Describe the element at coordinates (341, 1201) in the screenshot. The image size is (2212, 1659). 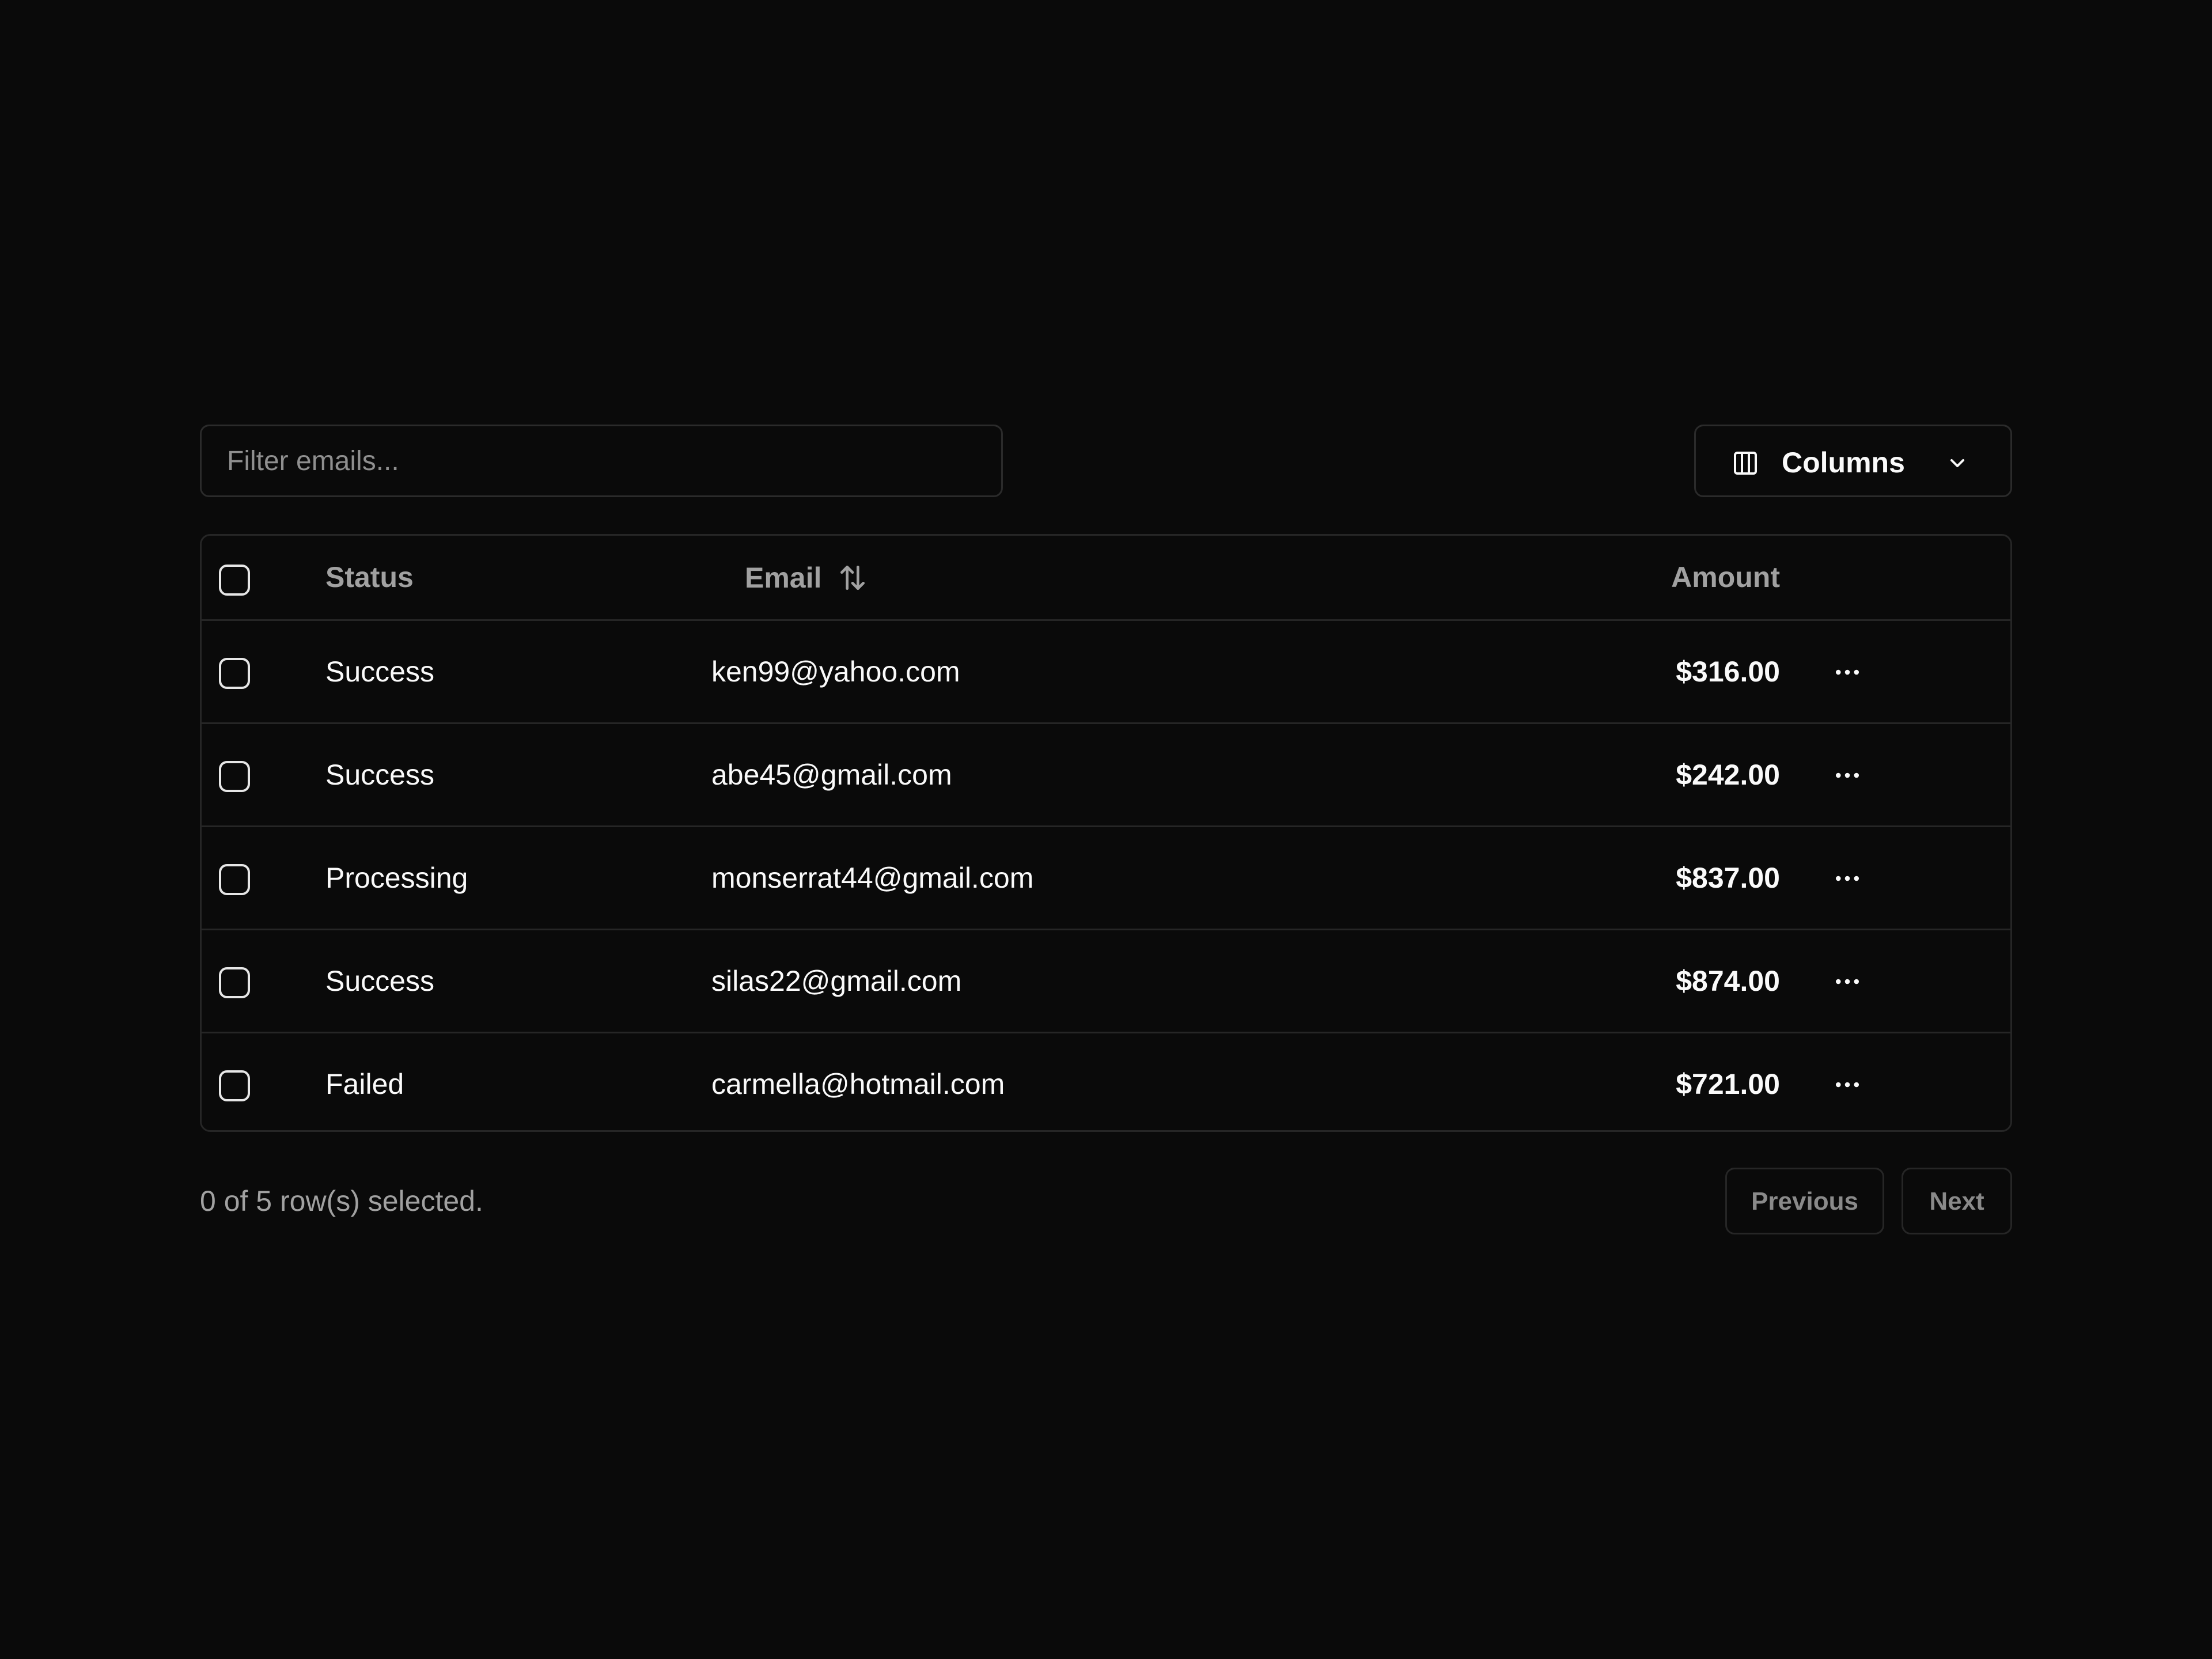
I see `selection-count-text: 0 of 5 row(s) selected.` at that location.